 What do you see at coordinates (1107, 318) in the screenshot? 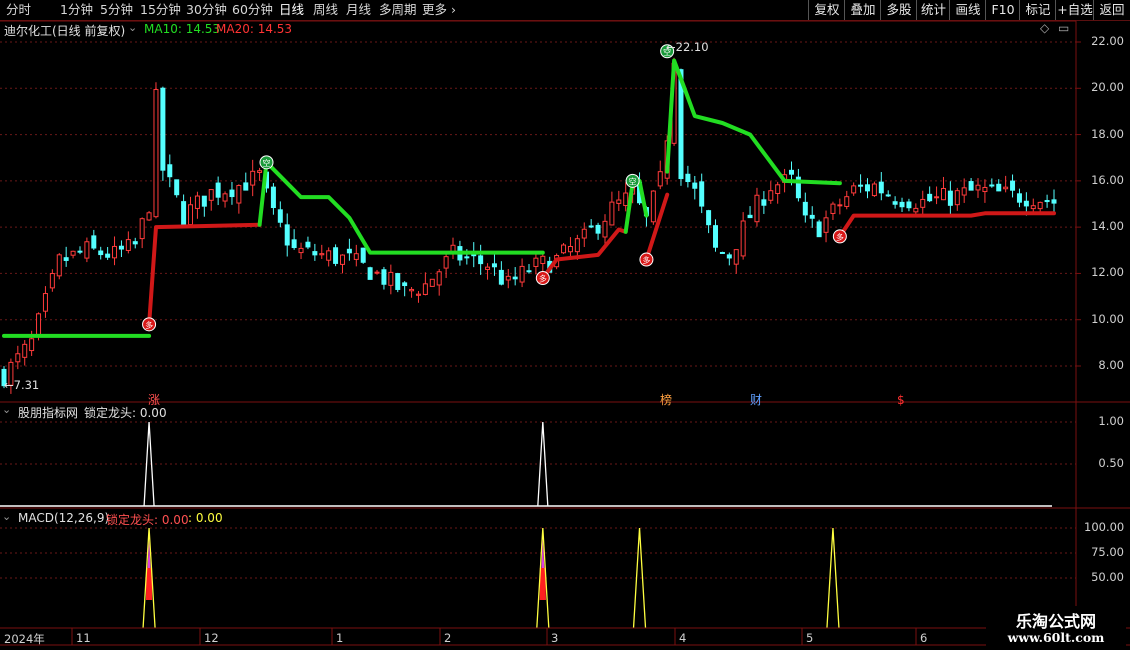
I see `price-axis-label: 10.00` at bounding box center [1107, 318].